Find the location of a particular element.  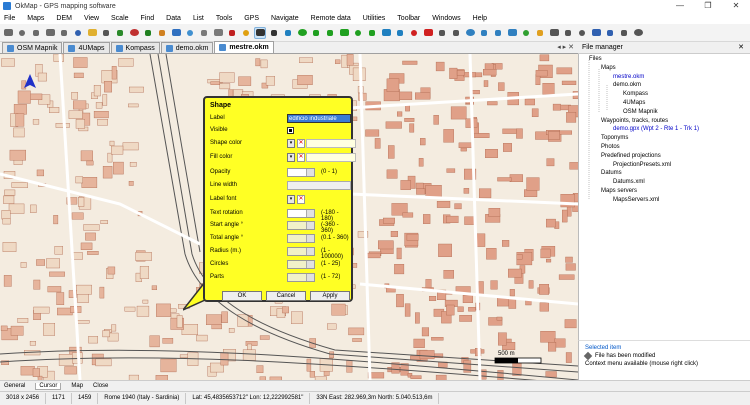

cut-icon is located at coordinates (442, 33).